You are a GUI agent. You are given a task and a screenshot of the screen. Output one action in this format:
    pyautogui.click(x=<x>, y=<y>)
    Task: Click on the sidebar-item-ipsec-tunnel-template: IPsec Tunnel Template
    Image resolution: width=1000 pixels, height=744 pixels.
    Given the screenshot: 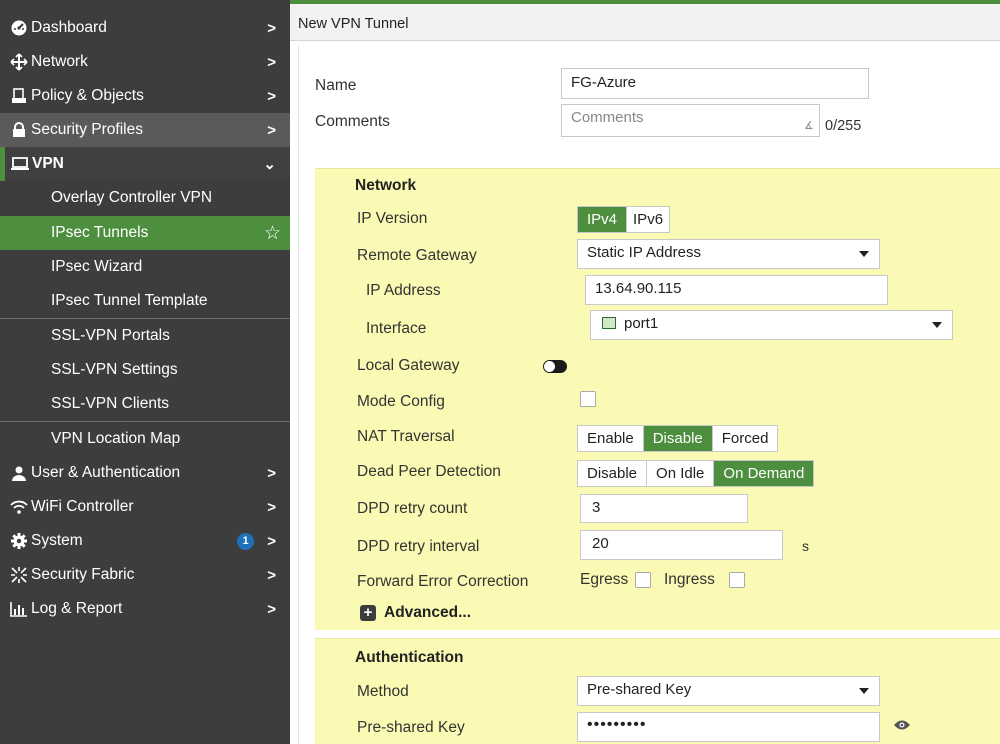 What is the action you would take?
    pyautogui.click(x=145, y=301)
    